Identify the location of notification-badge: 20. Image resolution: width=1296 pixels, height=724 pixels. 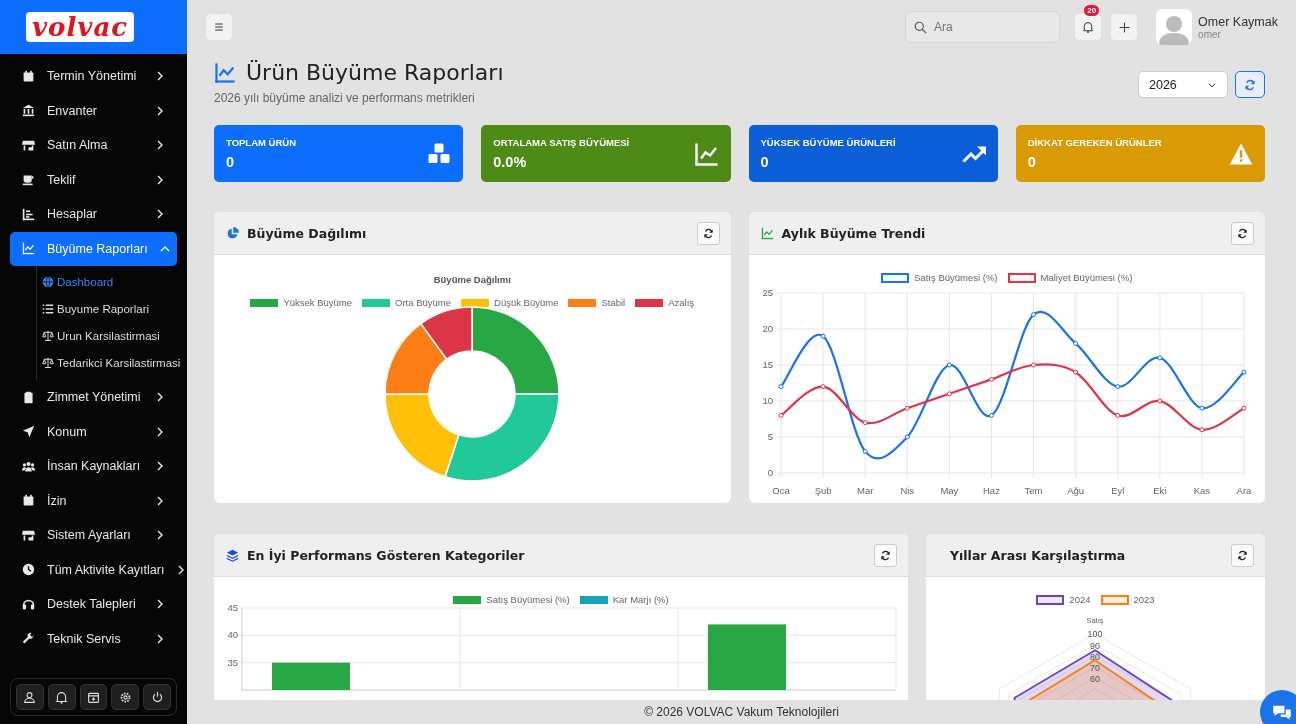
(1092, 10).